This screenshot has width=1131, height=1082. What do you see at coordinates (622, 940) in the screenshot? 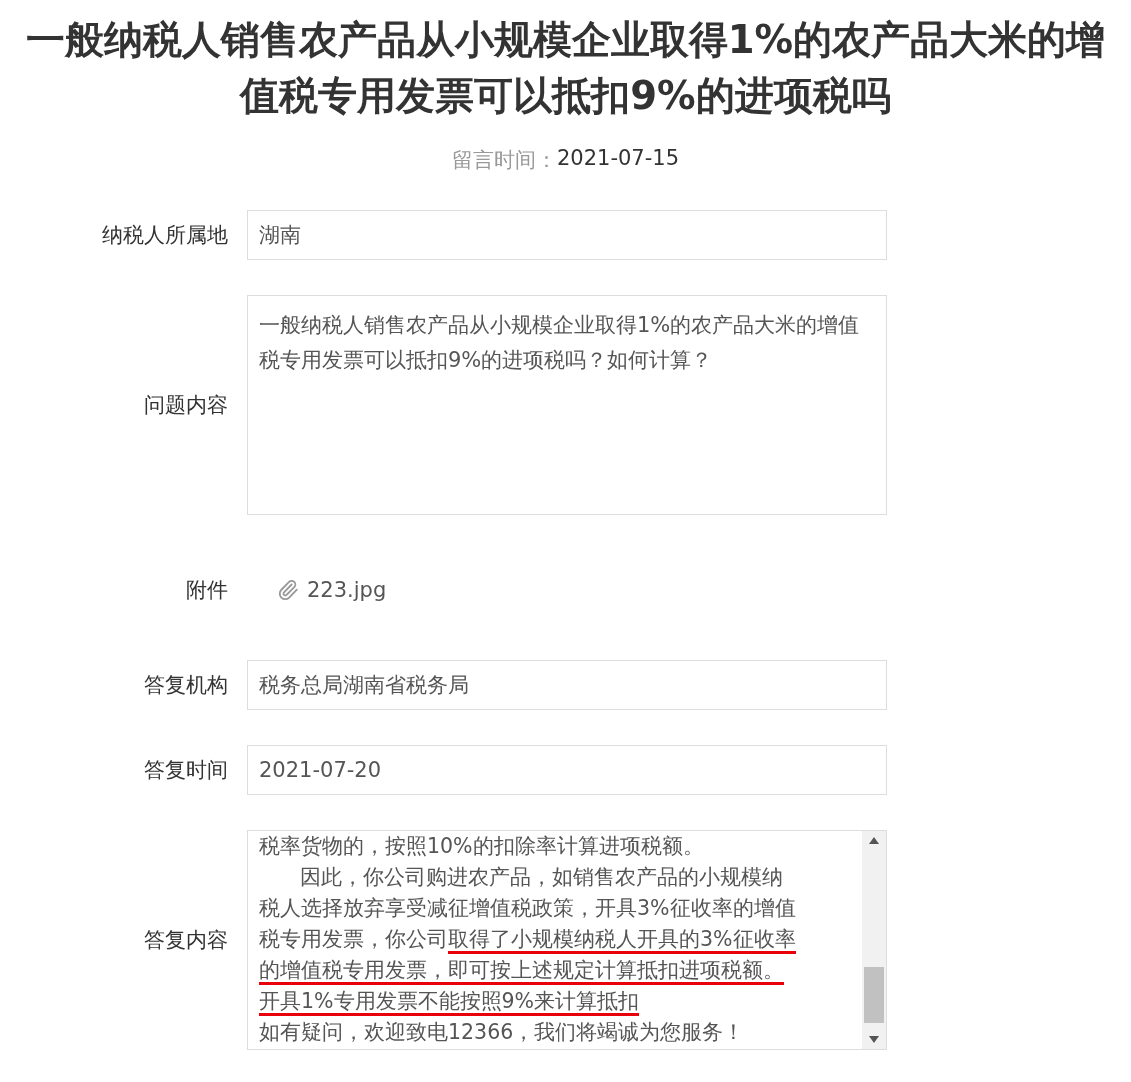
I see `underlined-text: 取得了小规模纳税人开具的3%征收率` at bounding box center [622, 940].